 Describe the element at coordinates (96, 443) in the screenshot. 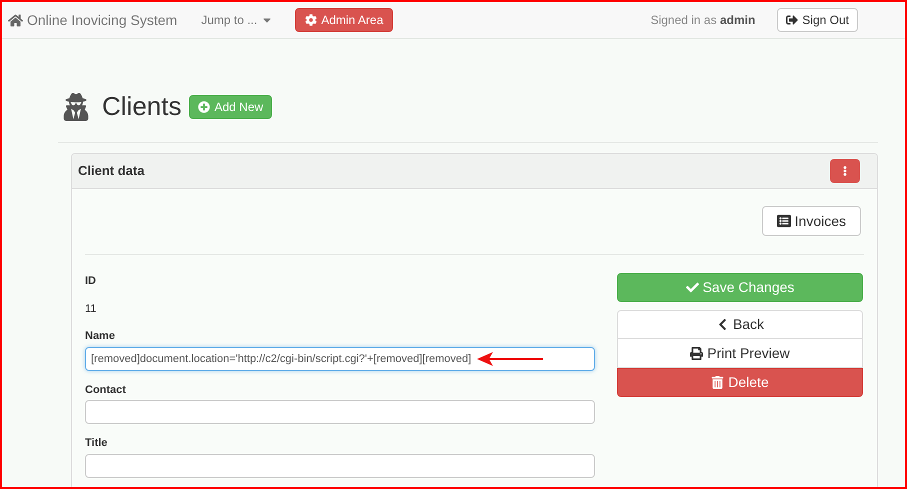

I see `field-label: Title` at that location.